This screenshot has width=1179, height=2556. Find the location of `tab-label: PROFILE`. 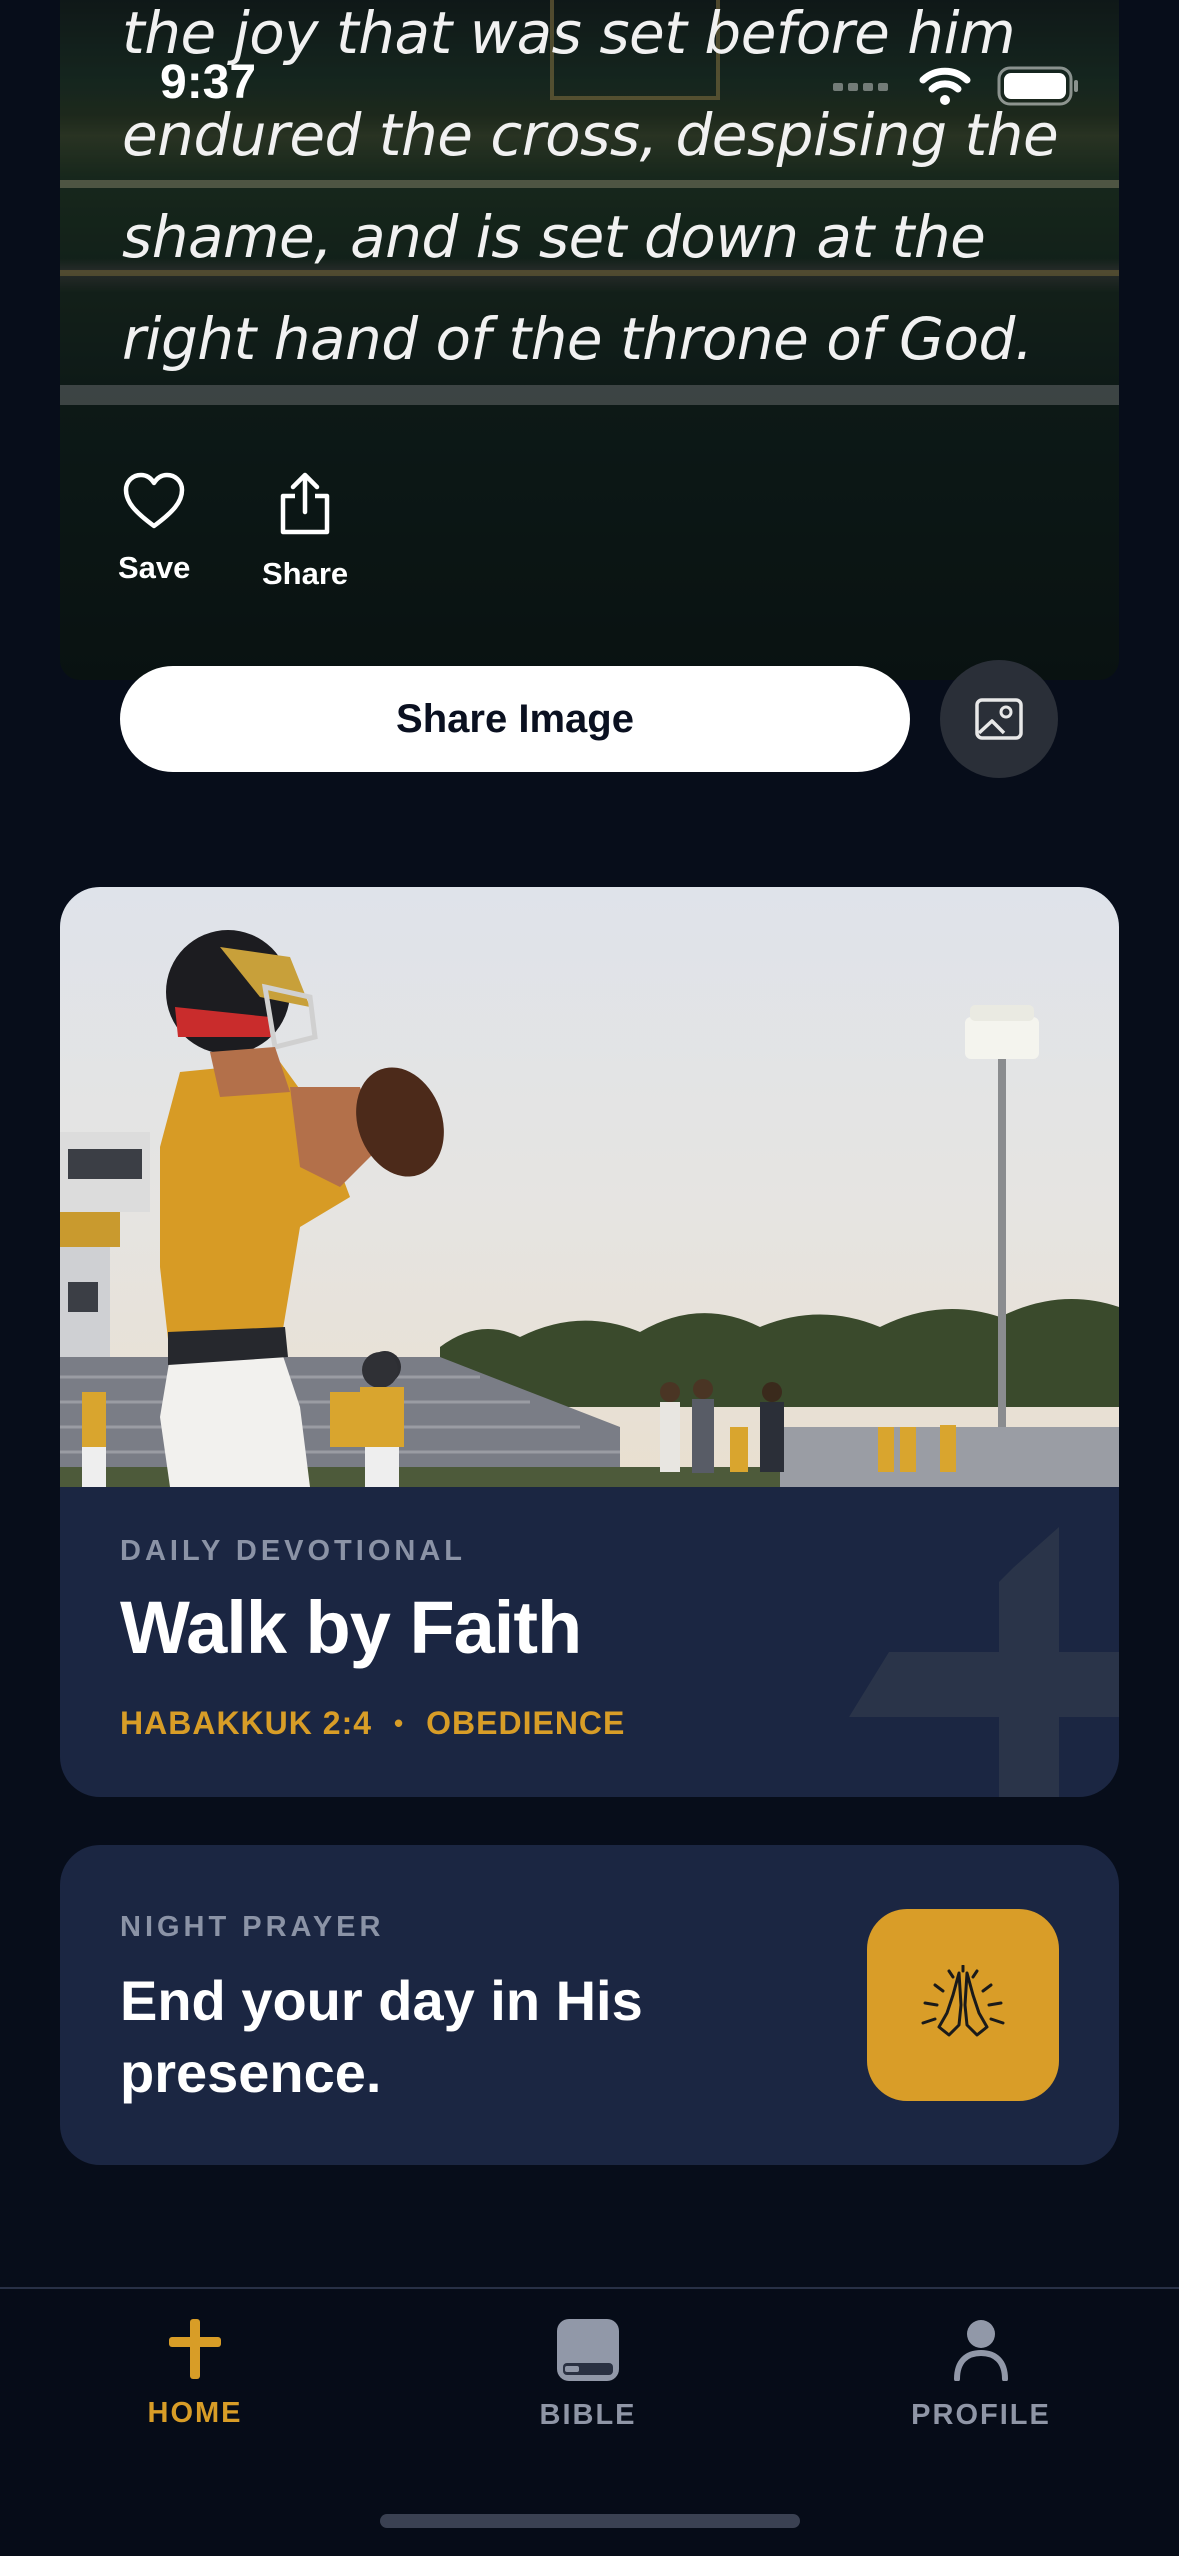

tab-label: PROFILE is located at coordinates (981, 2415).